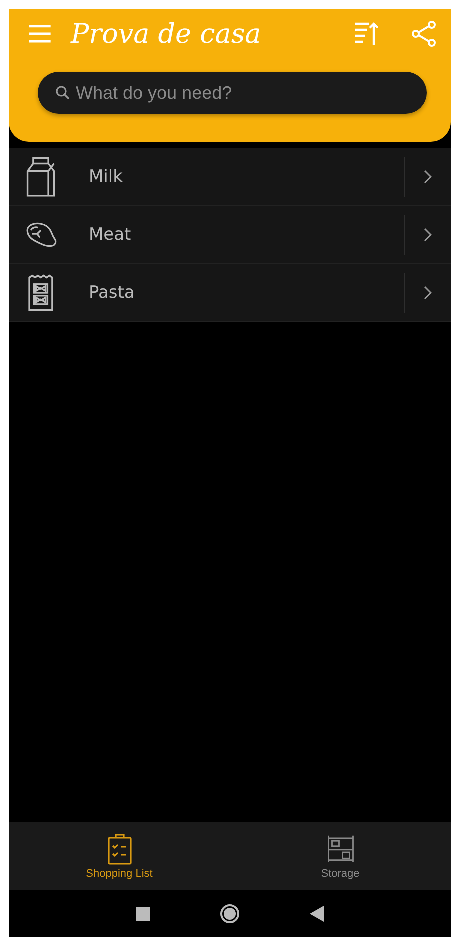 Image resolution: width=451 pixels, height=937 pixels. I want to click on list-item: Milk, so click(230, 177).